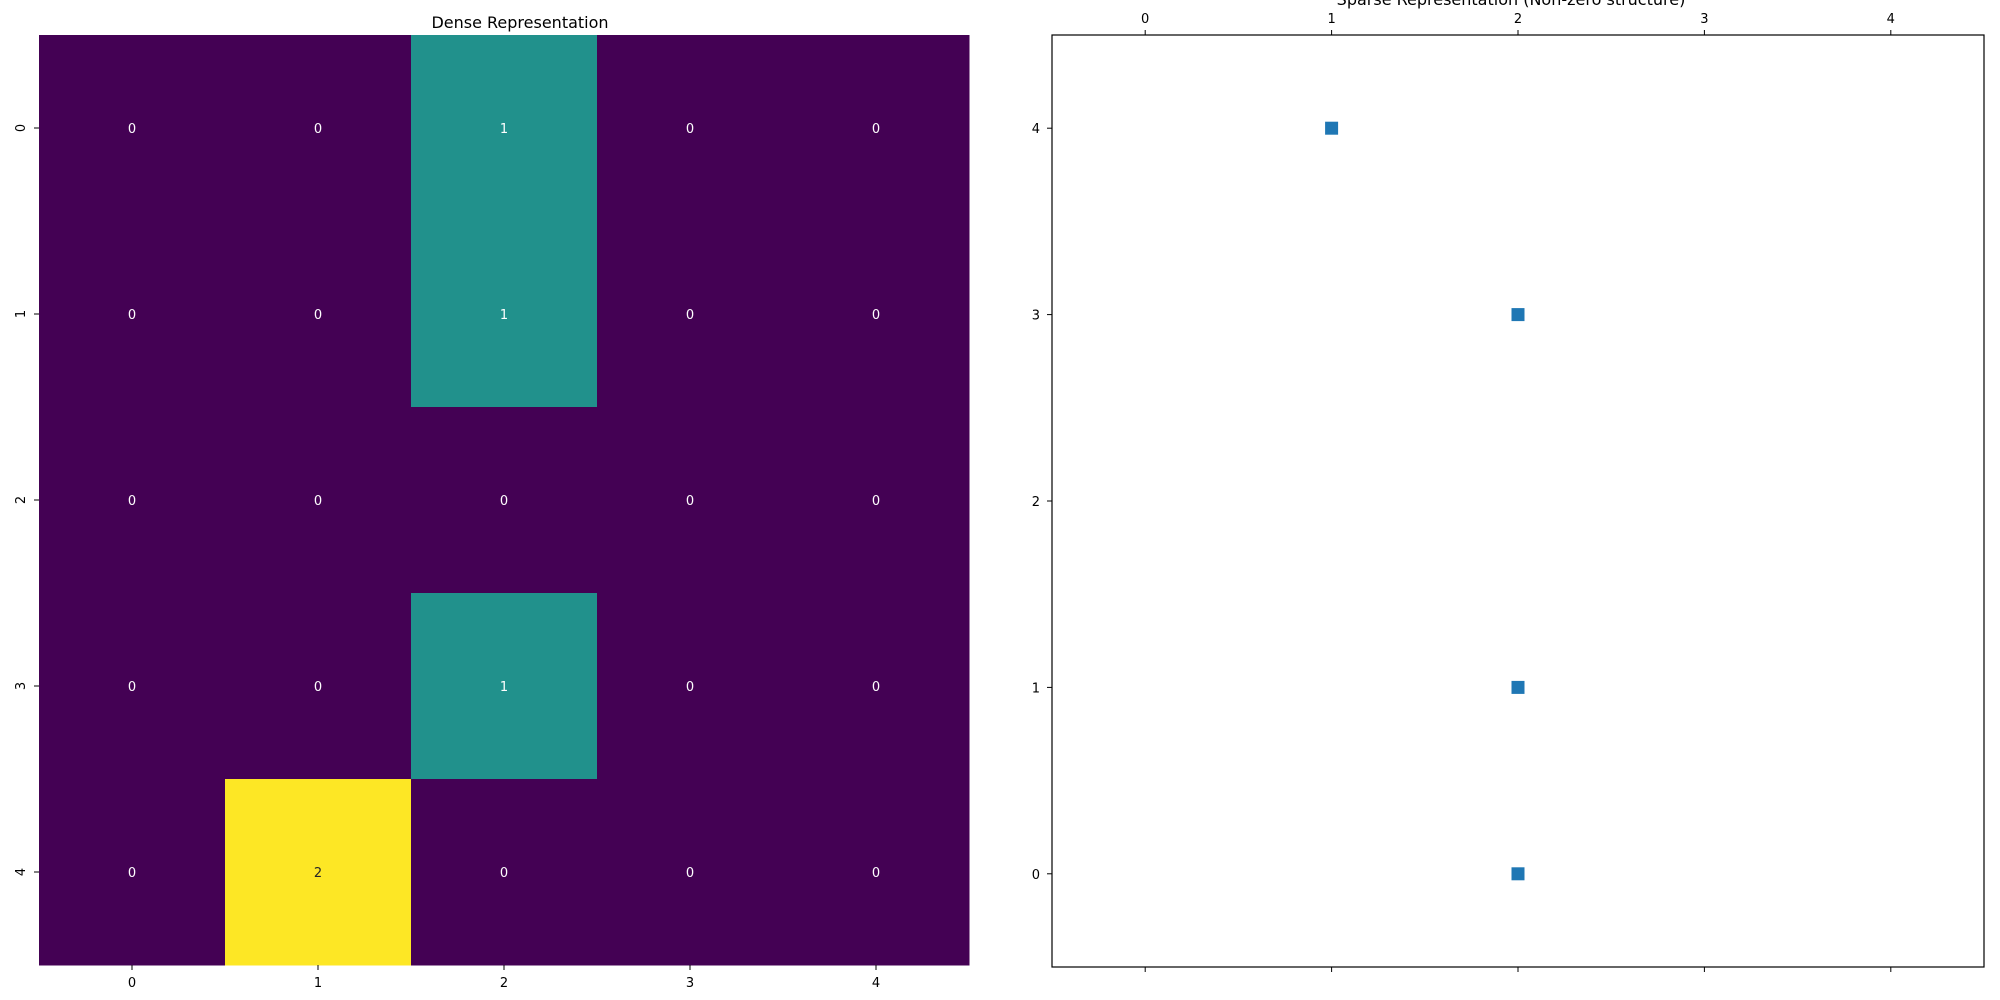 The width and height of the screenshot is (2000, 1000). I want to click on heatmap-y-ticks: 0 1 2 3 4, so click(26, 500).